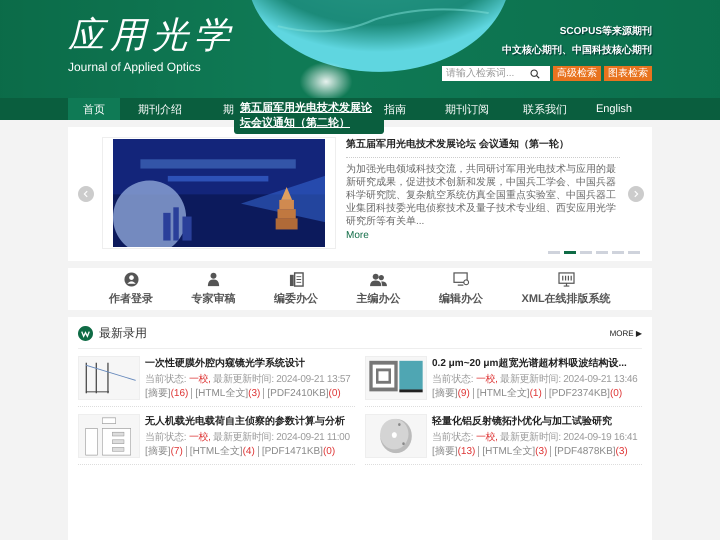 This screenshot has height=540, width=720. I want to click on article-link: [PDF2410KB](0), so click(303, 393).